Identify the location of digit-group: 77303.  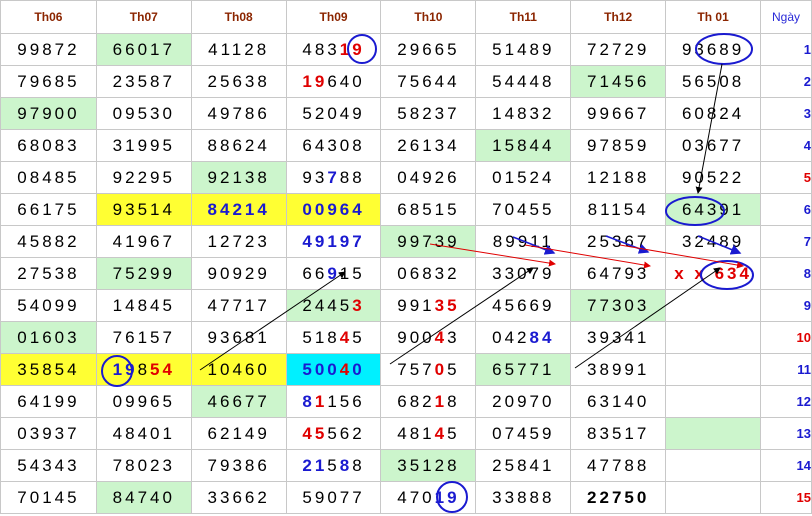
(618, 305).